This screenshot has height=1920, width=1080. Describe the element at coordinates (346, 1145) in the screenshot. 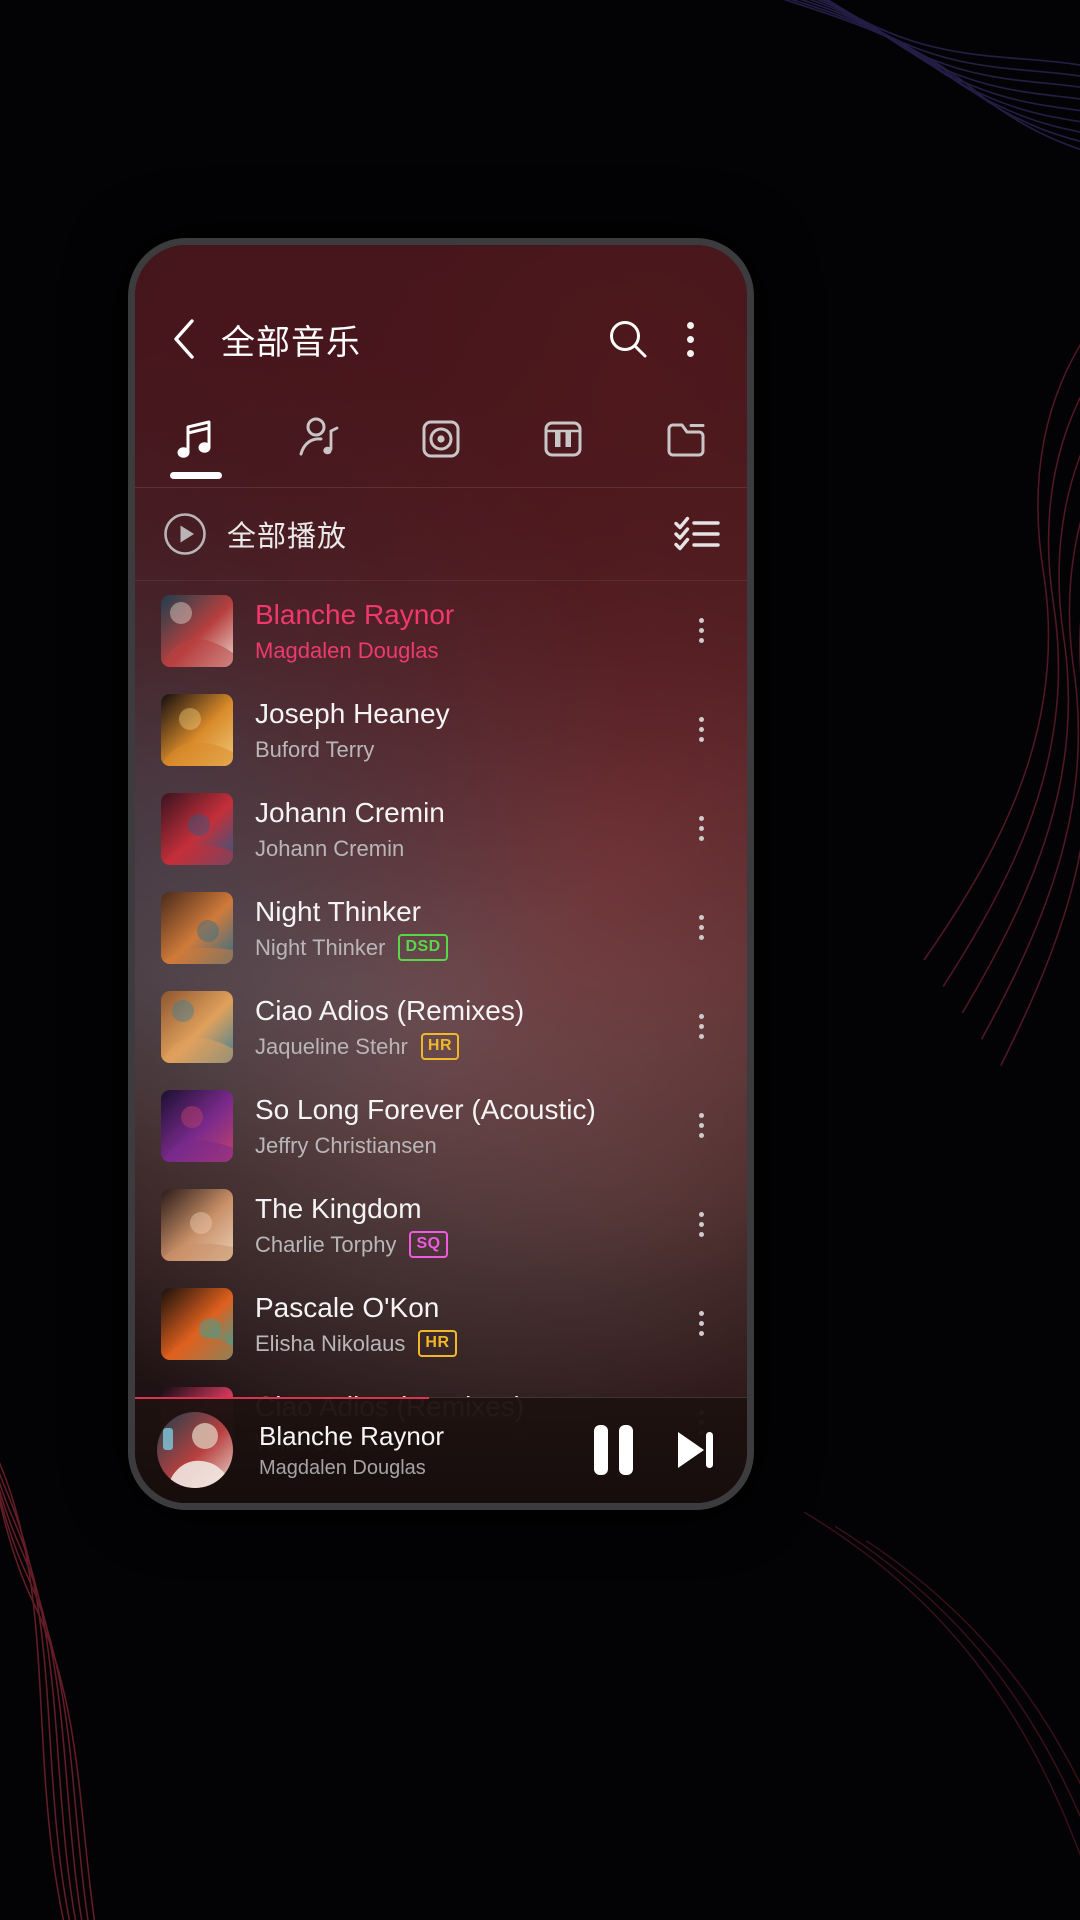

I see `track-artist: Jeffry Christiansen` at that location.